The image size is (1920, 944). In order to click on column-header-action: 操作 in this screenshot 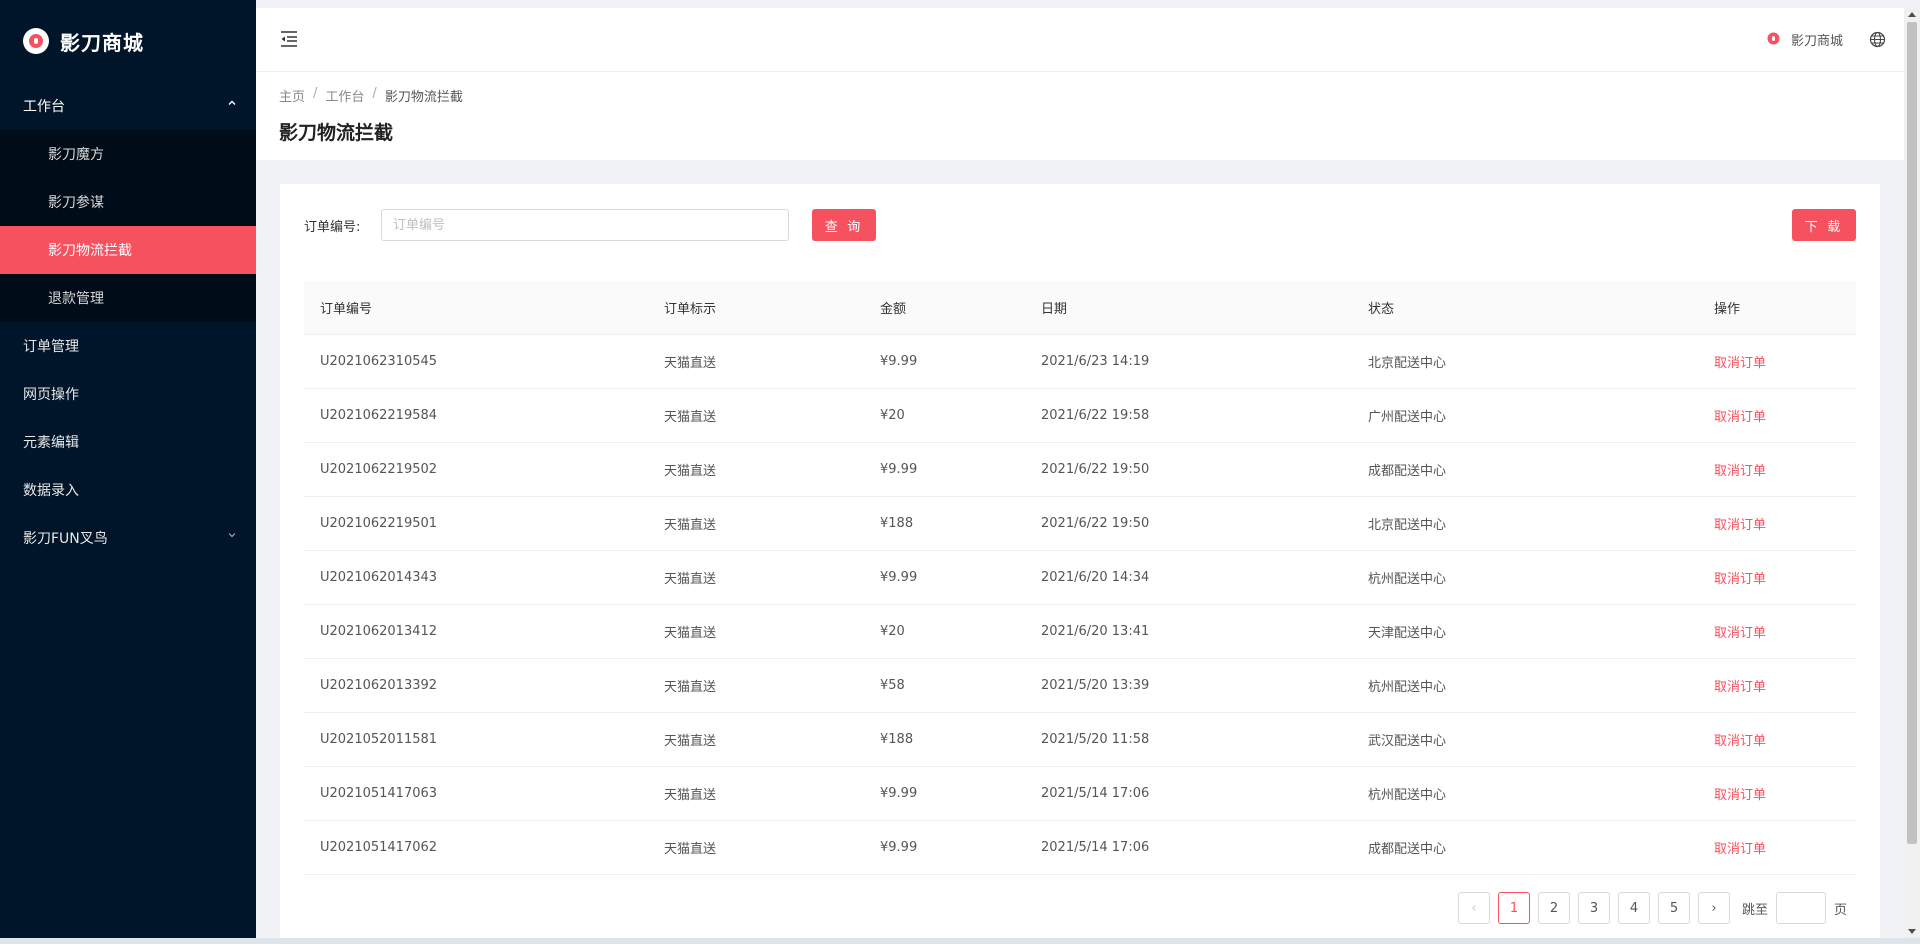, I will do `click(1727, 309)`.